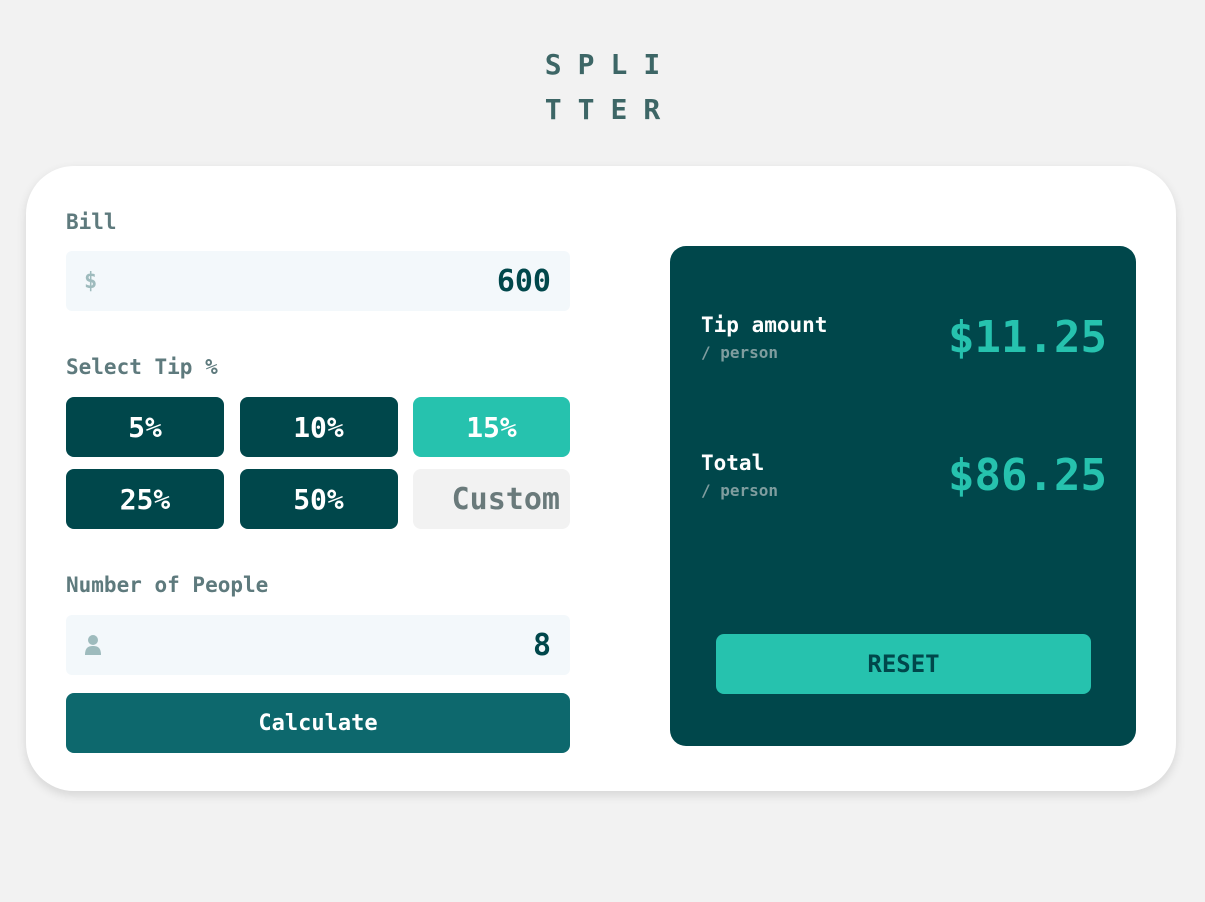 This screenshot has width=1205, height=902. I want to click on people-label: Number of People, so click(167, 585).